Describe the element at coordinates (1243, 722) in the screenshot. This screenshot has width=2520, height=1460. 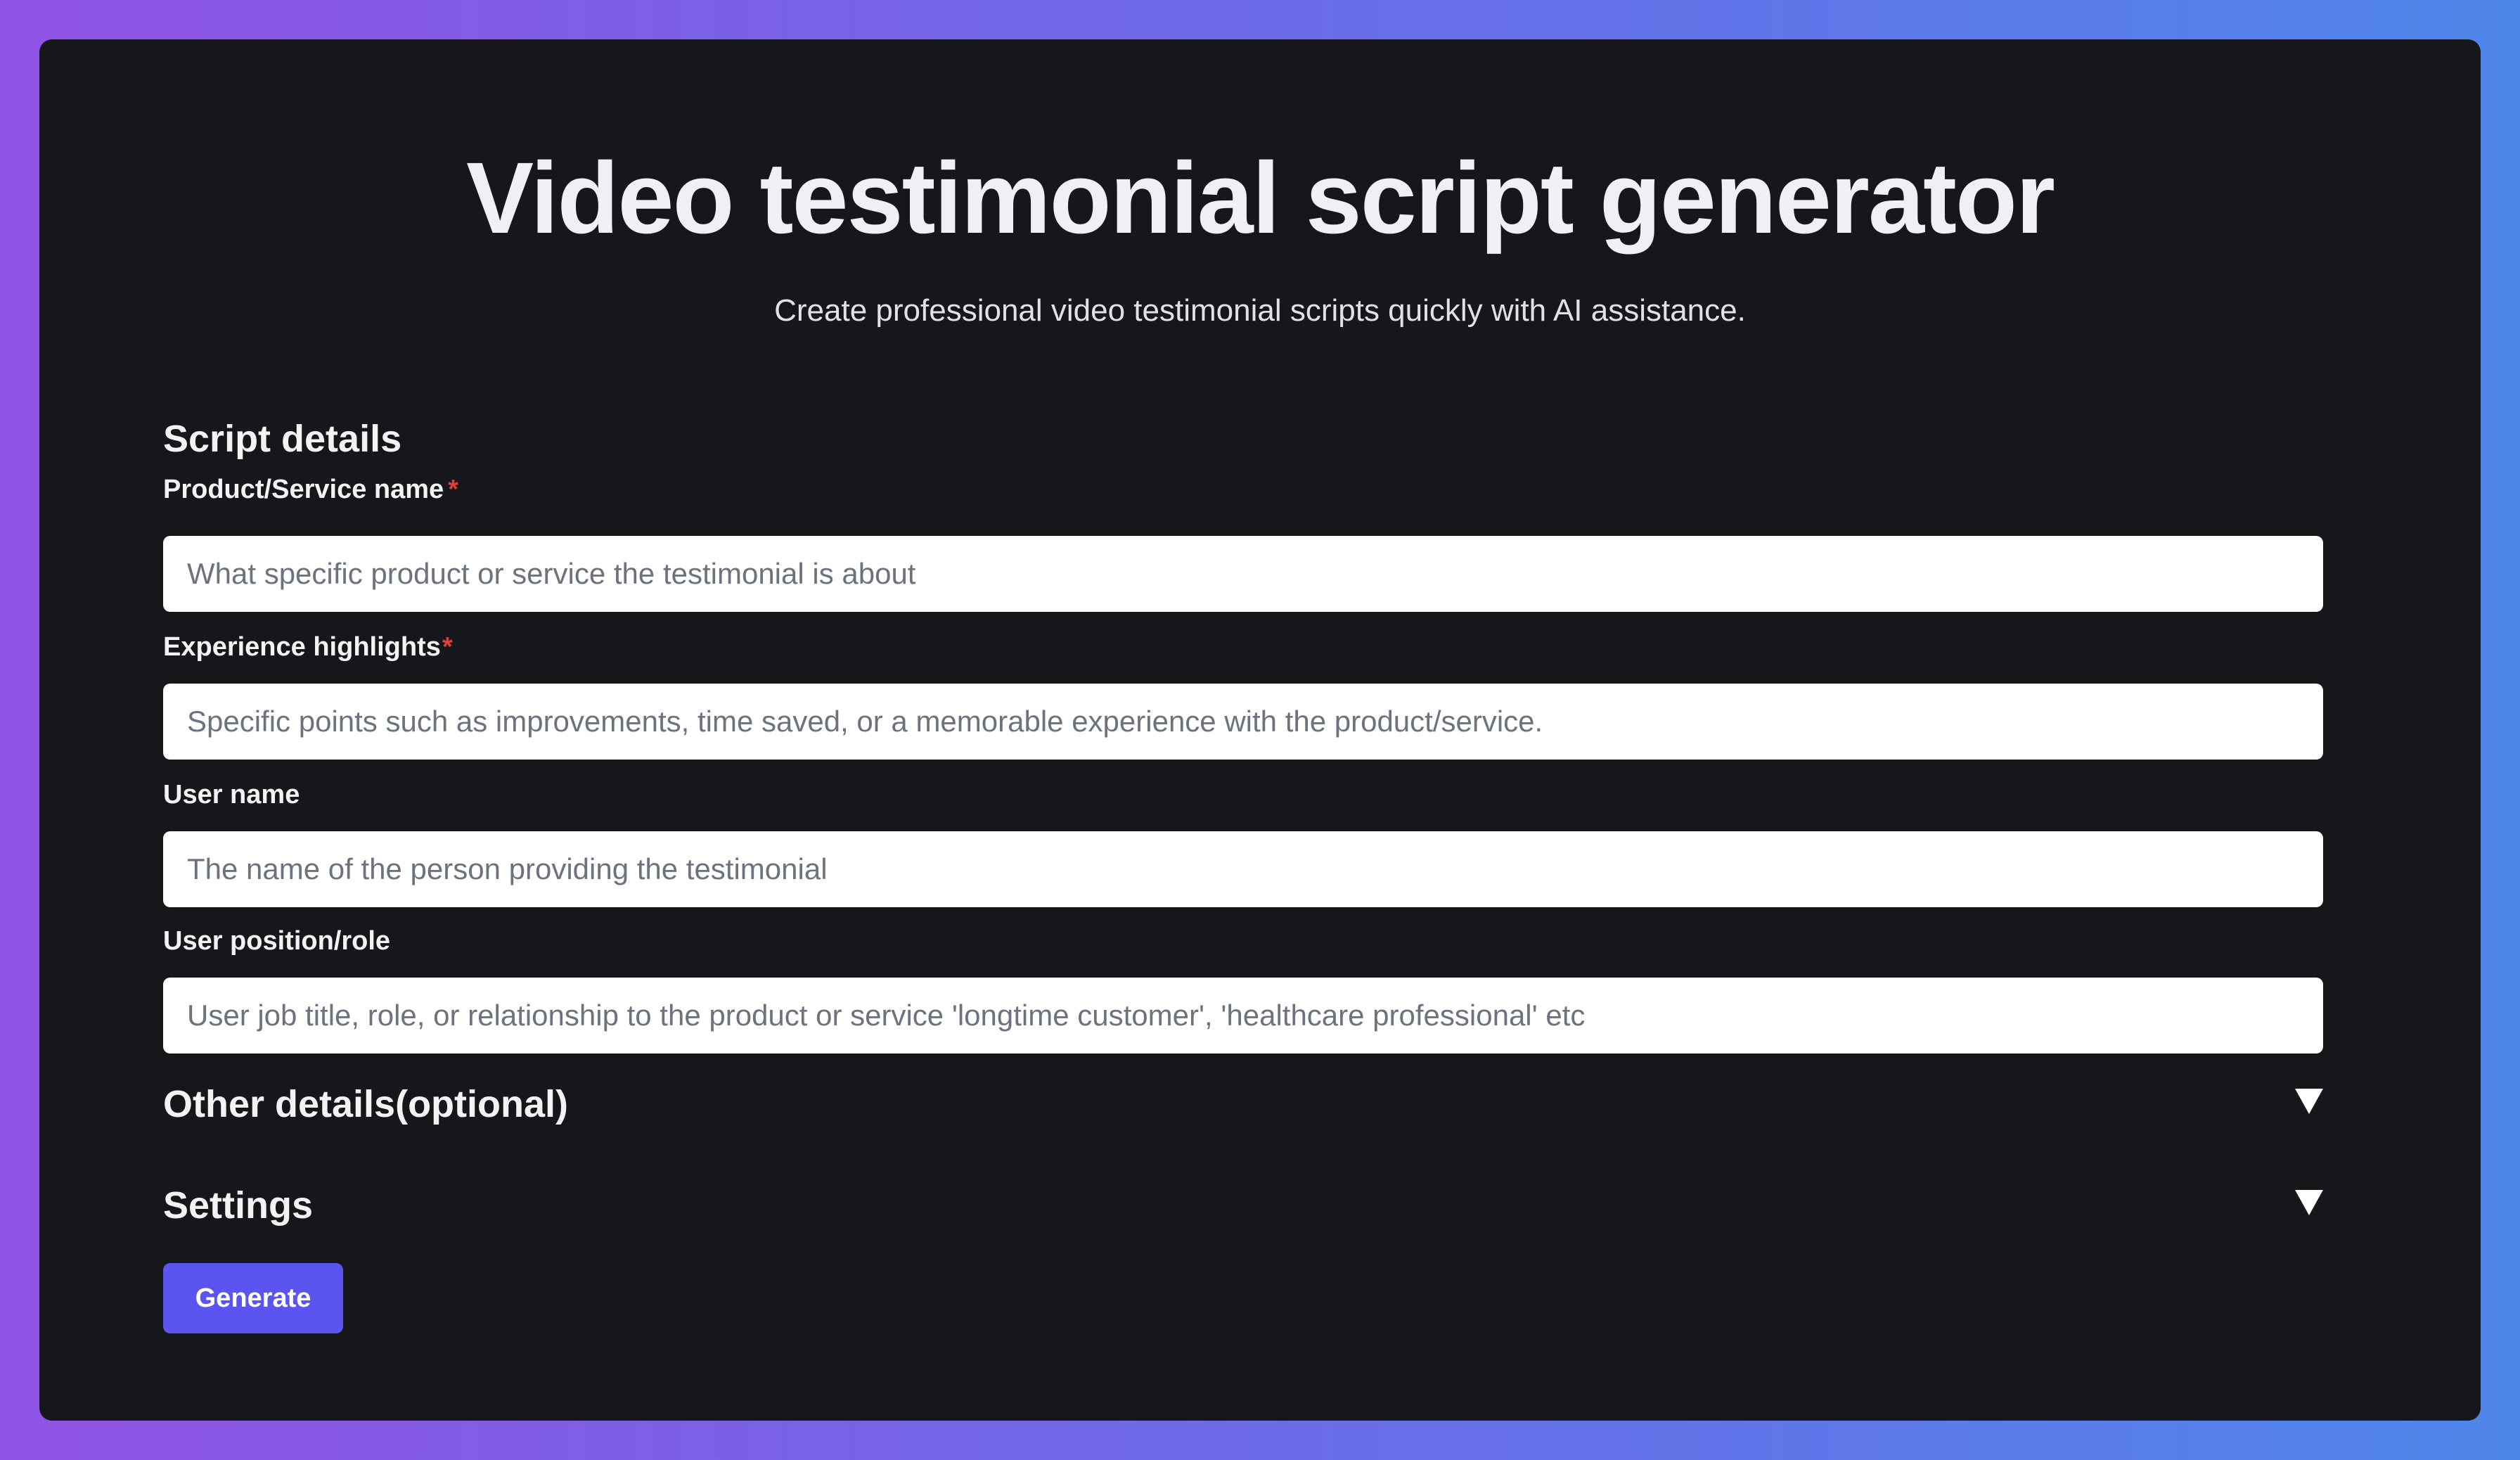
I see `experience-highlights-input` at that location.